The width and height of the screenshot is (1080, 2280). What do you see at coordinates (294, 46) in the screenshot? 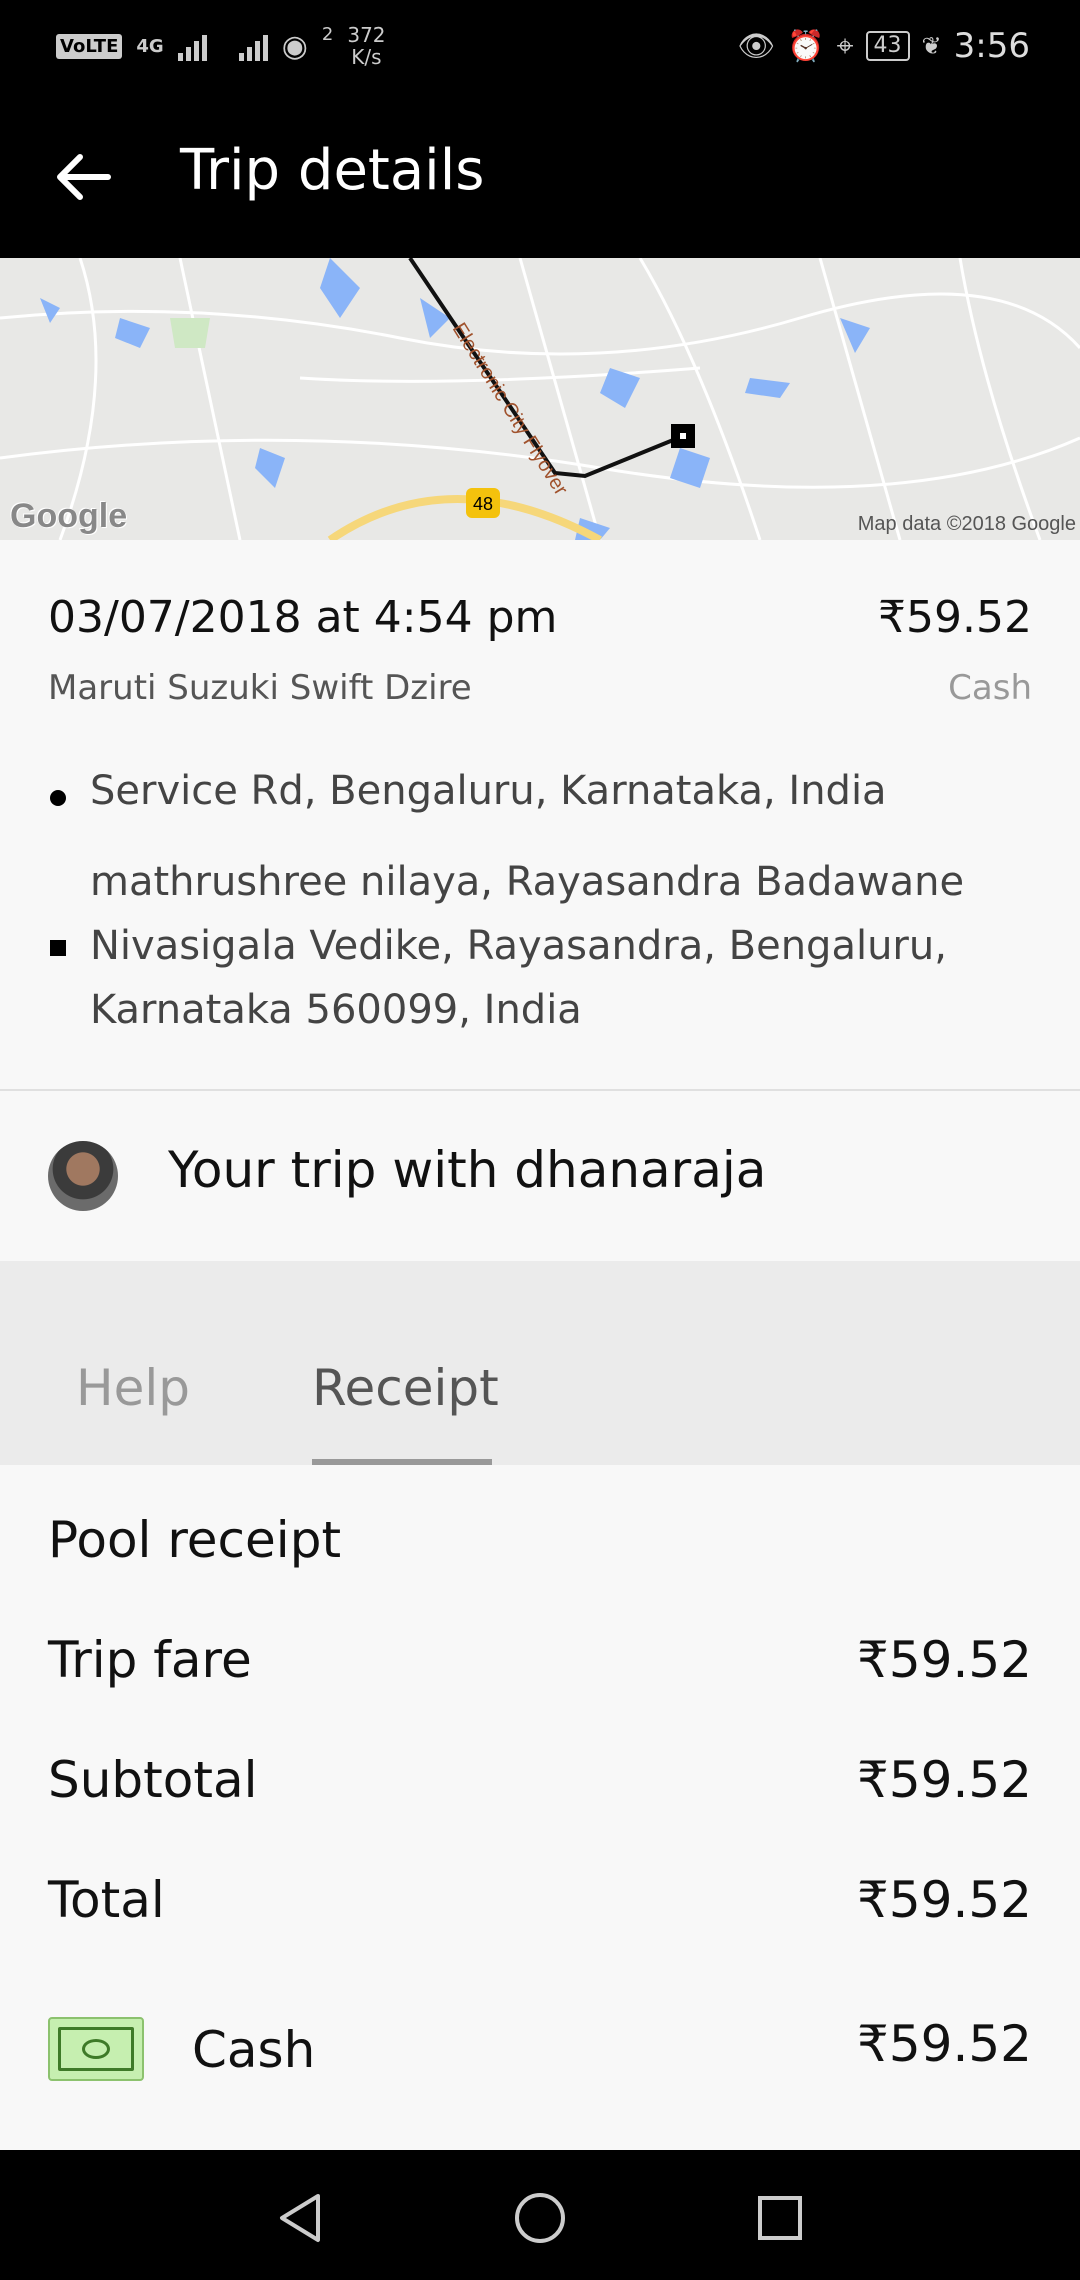
I see `wifi-hotspot-icon: ◉` at bounding box center [294, 46].